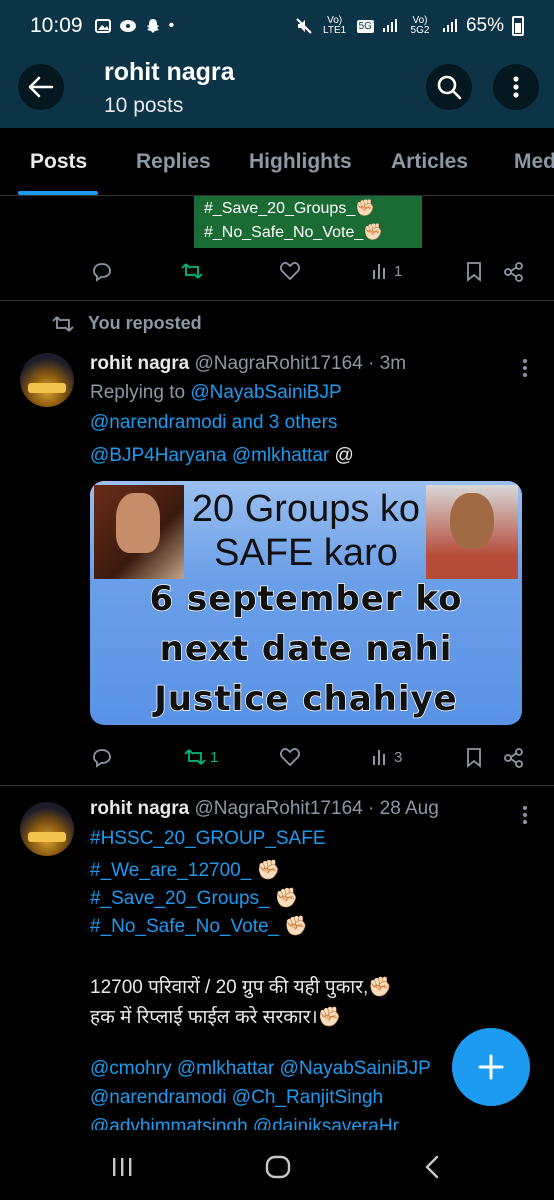 The image size is (554, 1200). Describe the element at coordinates (306, 509) in the screenshot. I see `image-text: 20 Groups ko` at that location.